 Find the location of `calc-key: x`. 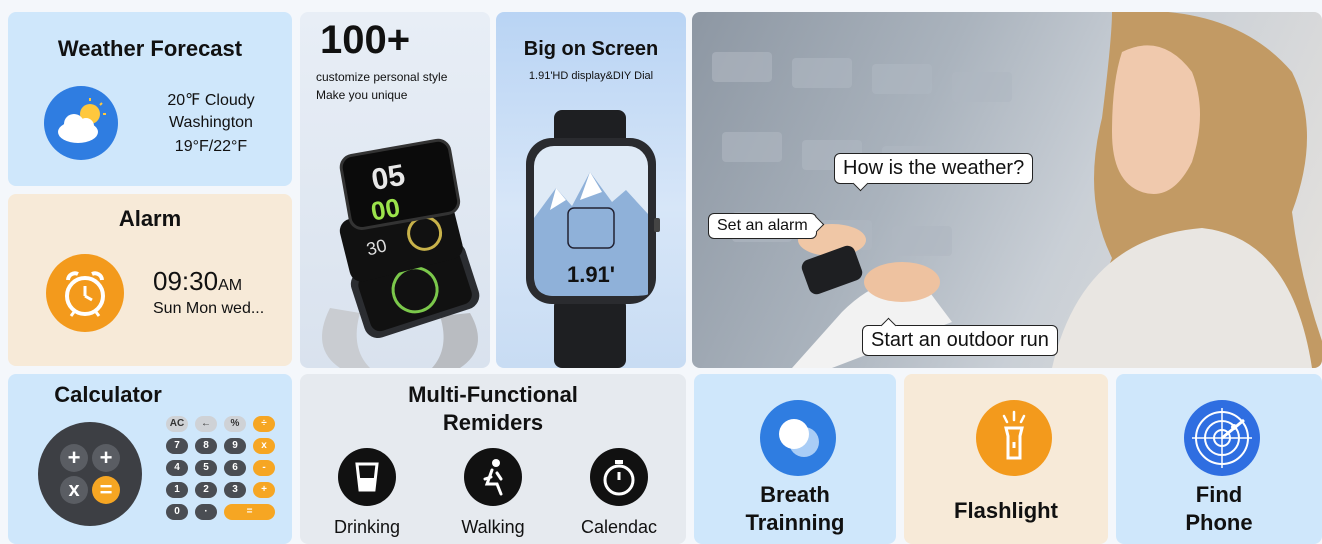

calc-key: x is located at coordinates (264, 446).